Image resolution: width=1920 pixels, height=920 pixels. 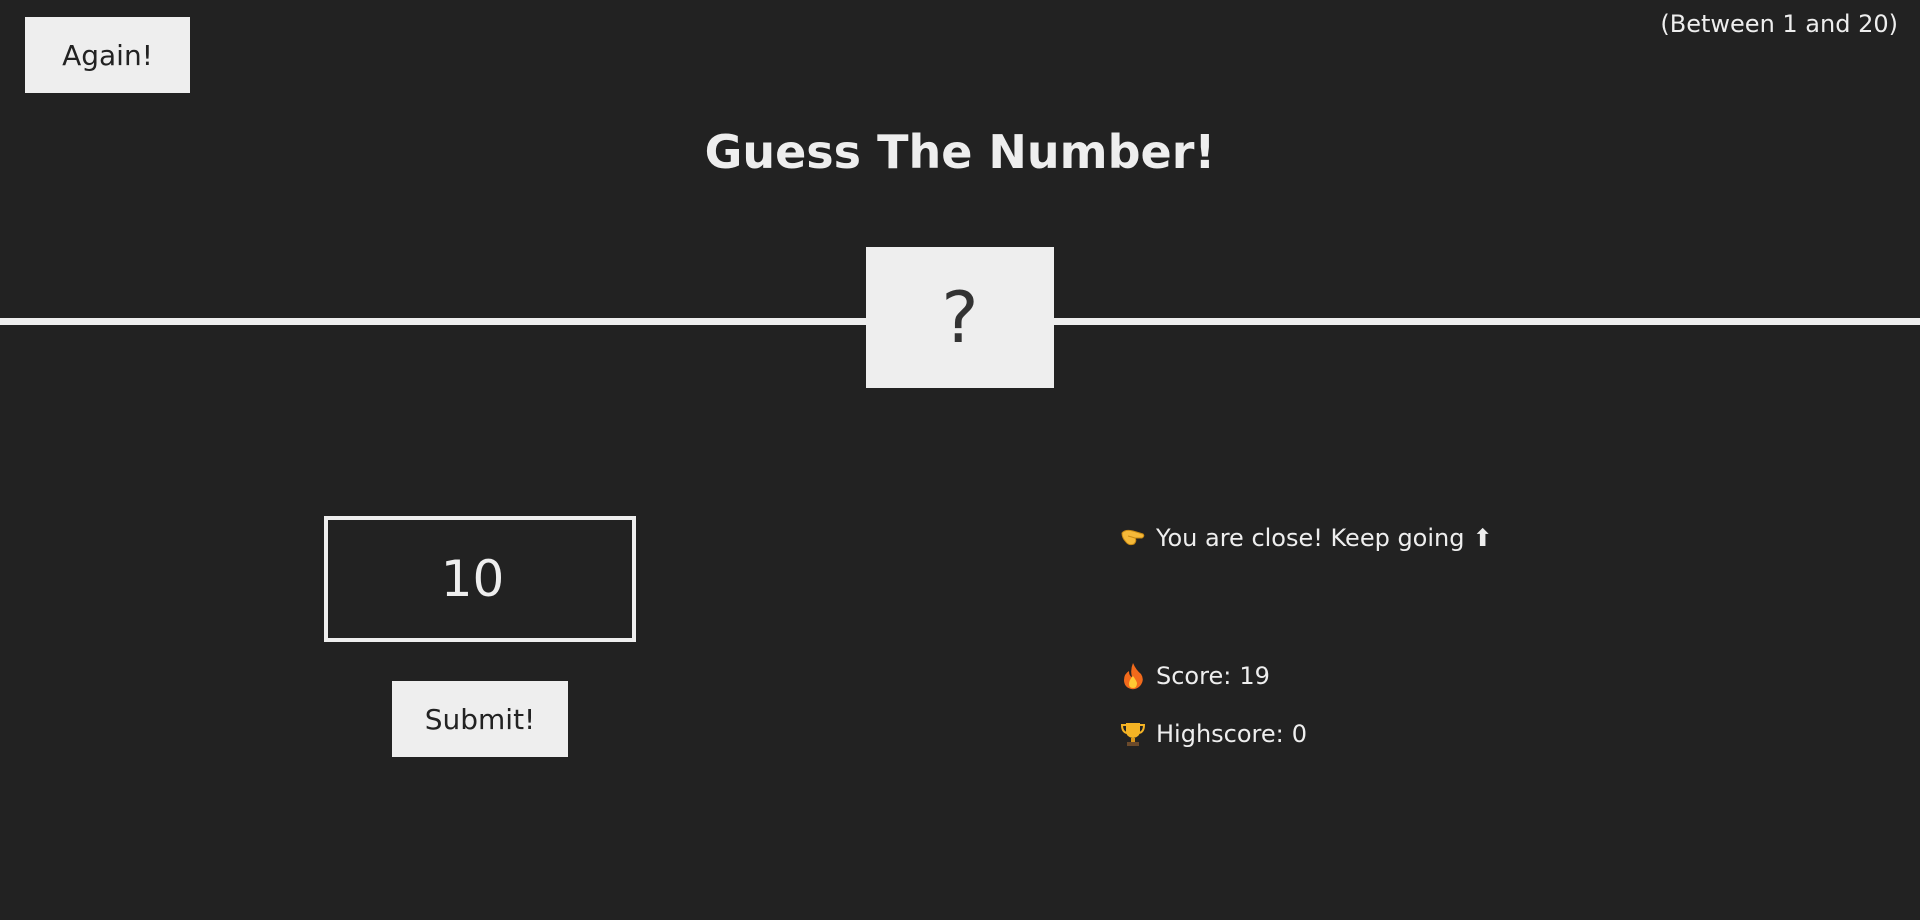 I want to click on highscore-label: Highscore:, so click(x=1220, y=734).